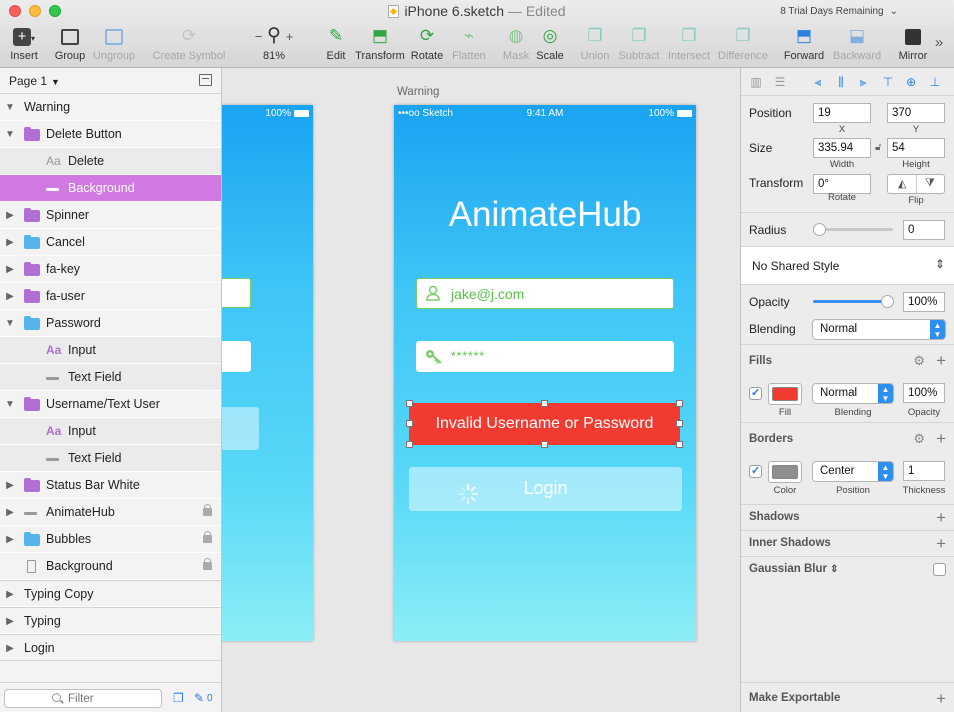 The image size is (954, 712). What do you see at coordinates (842, 184) in the screenshot?
I see `rotate-input` at bounding box center [842, 184].